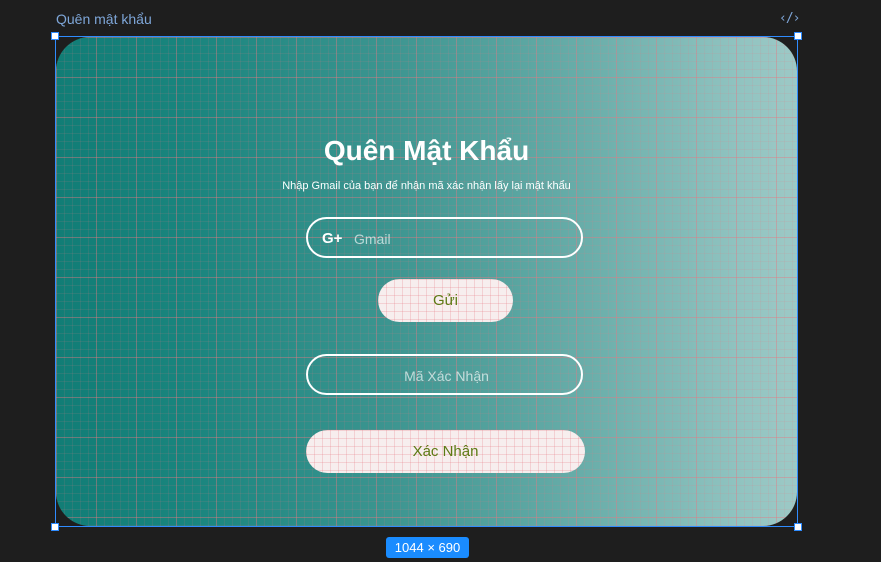 The height and width of the screenshot is (562, 881). I want to click on code-icon: ‹/›, so click(790, 18).